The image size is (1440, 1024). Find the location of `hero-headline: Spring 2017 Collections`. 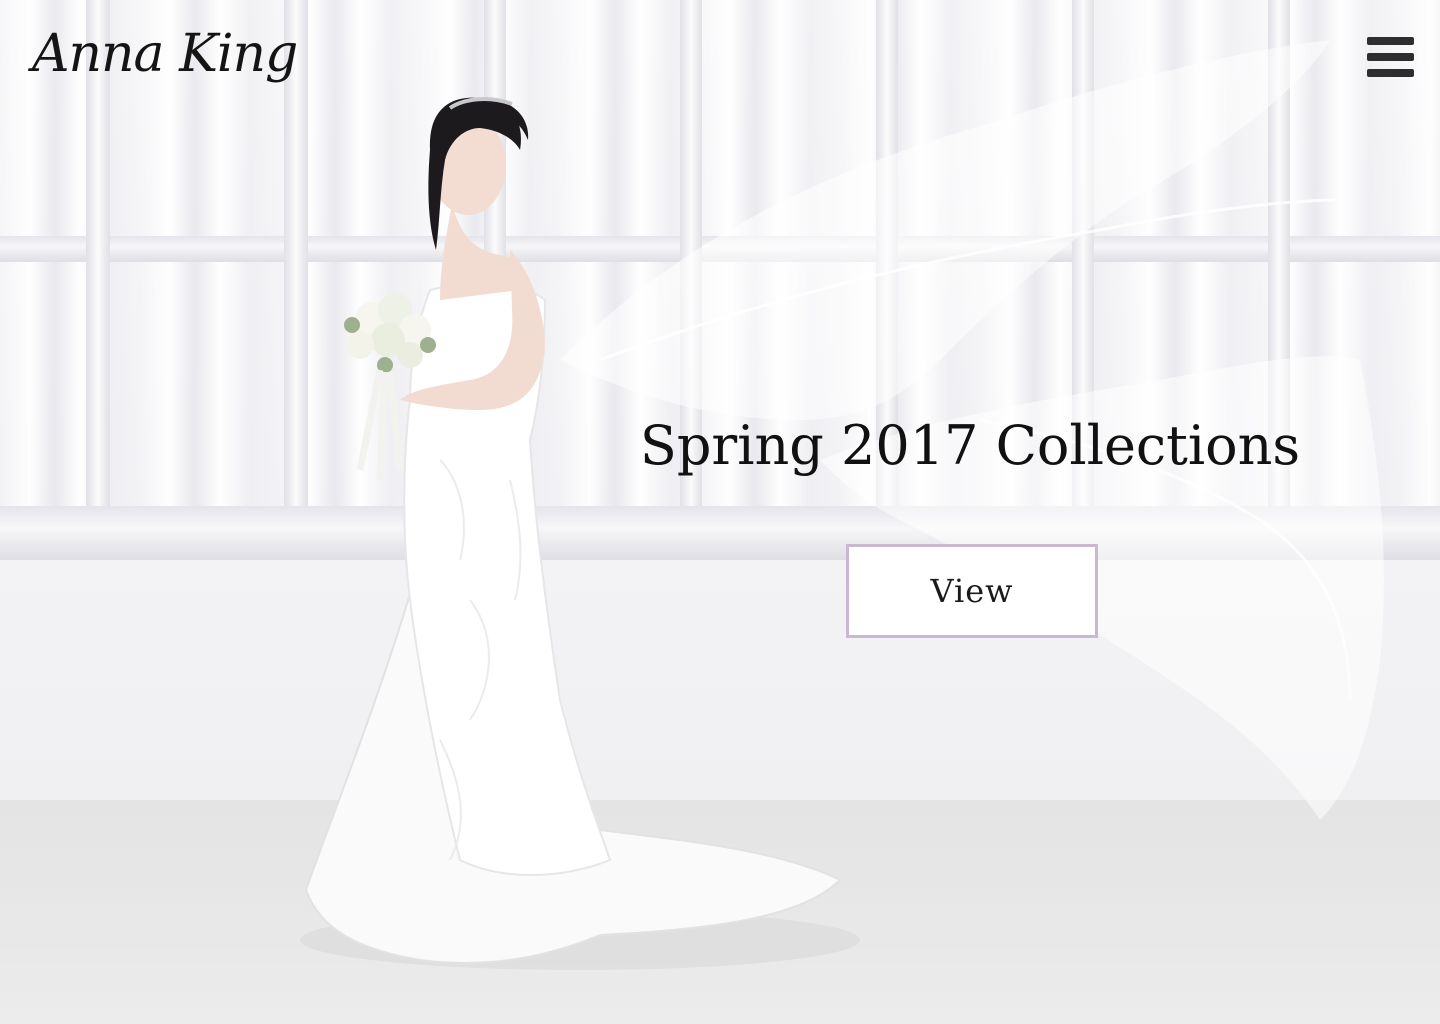

hero-headline: Spring 2017 Collections is located at coordinates (970, 445).